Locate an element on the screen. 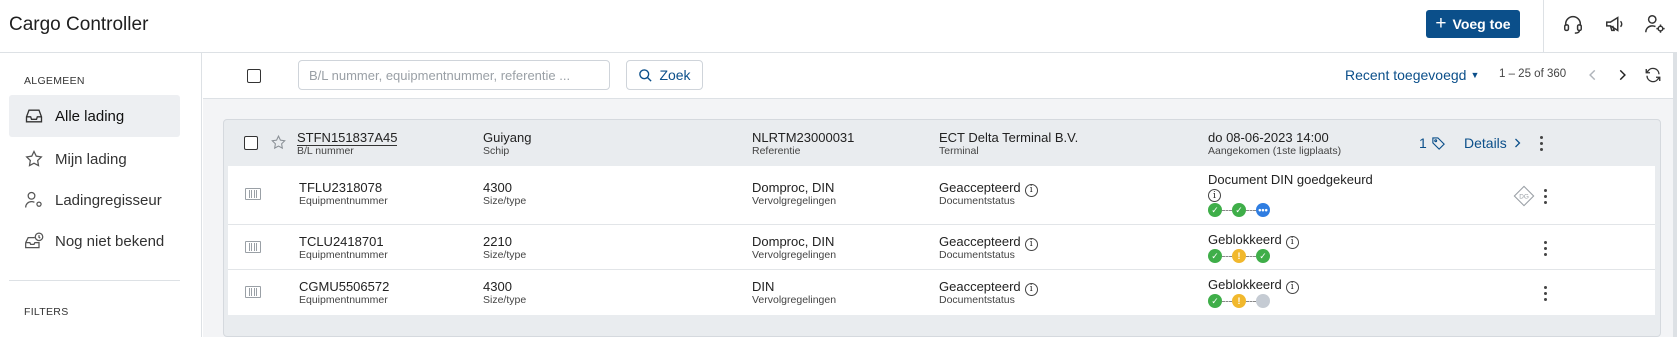 The height and width of the screenshot is (337, 1677). tags-button: 1 is located at coordinates (1432, 143).